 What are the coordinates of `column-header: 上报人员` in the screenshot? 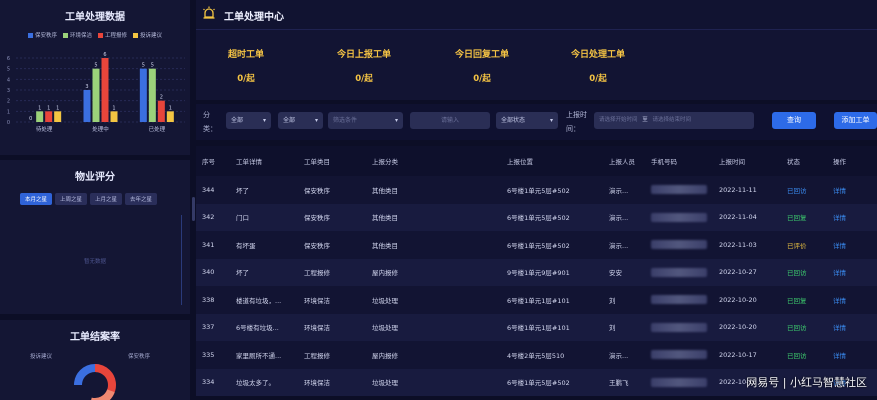 It's located at (624, 161).